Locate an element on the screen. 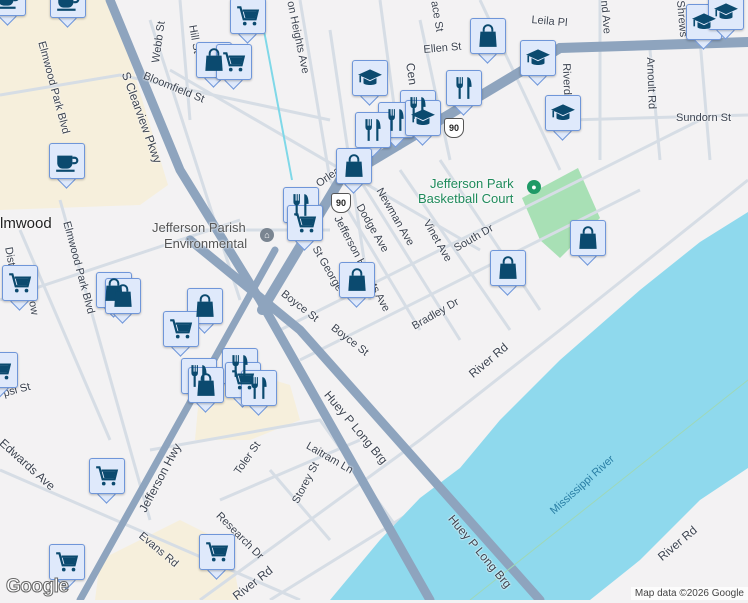  map-attribution: Map data ©2026 Google is located at coordinates (689, 593).